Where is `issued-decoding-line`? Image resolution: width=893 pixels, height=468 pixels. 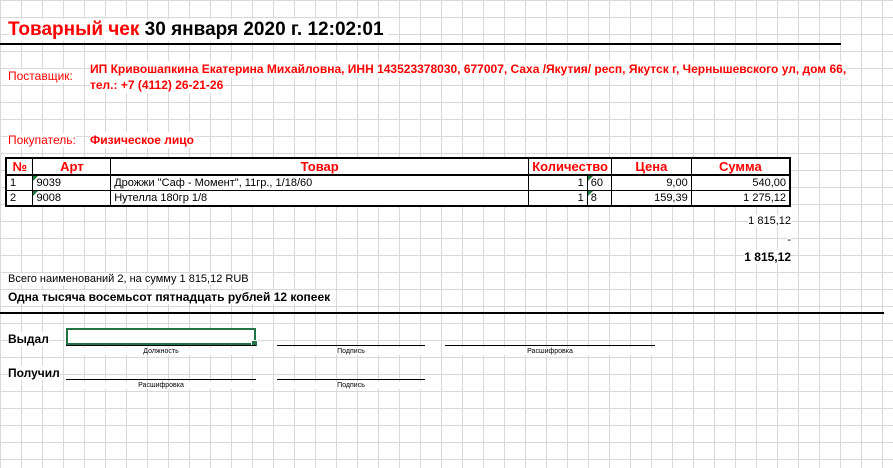
issued-decoding-line is located at coordinates (550, 345).